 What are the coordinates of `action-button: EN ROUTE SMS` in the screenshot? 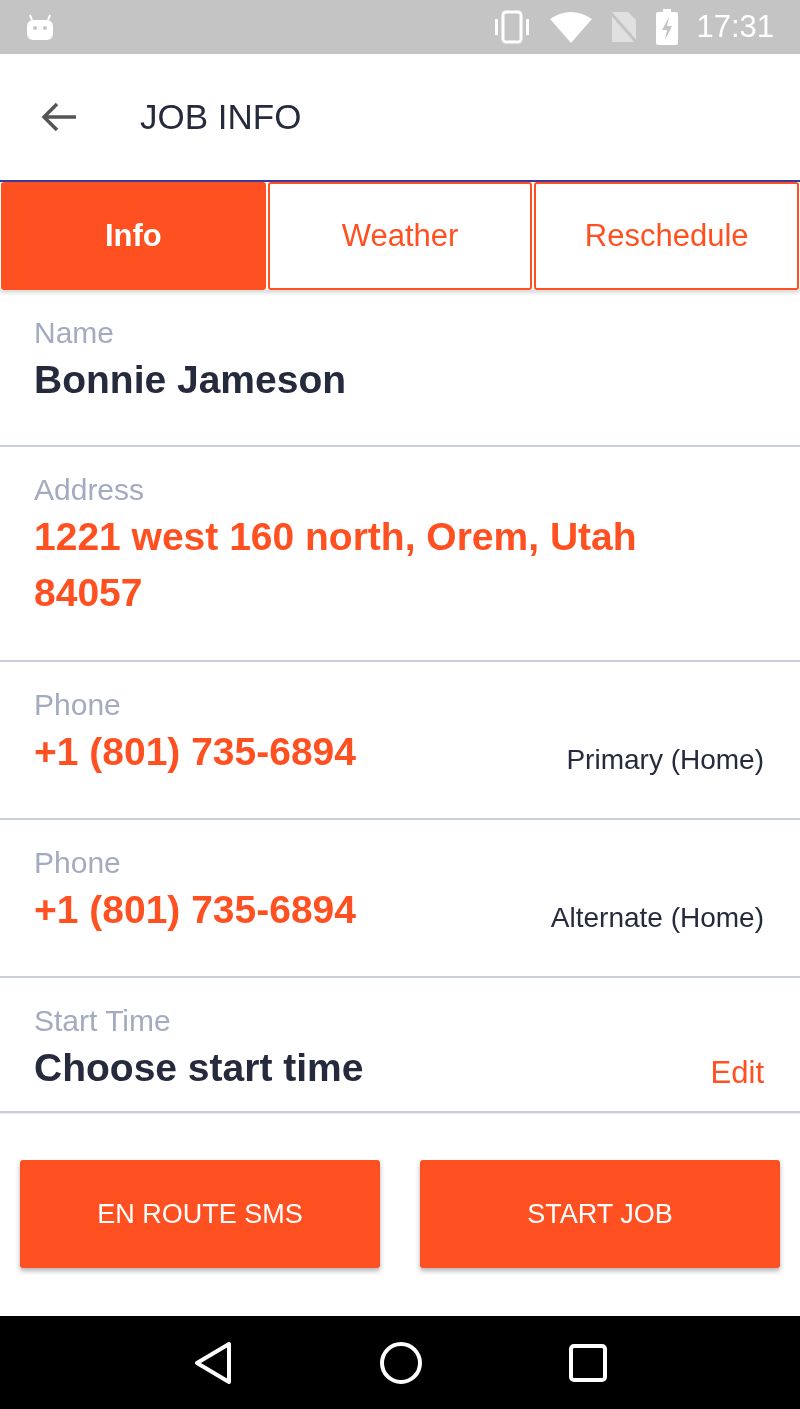 It's located at (200, 1214).